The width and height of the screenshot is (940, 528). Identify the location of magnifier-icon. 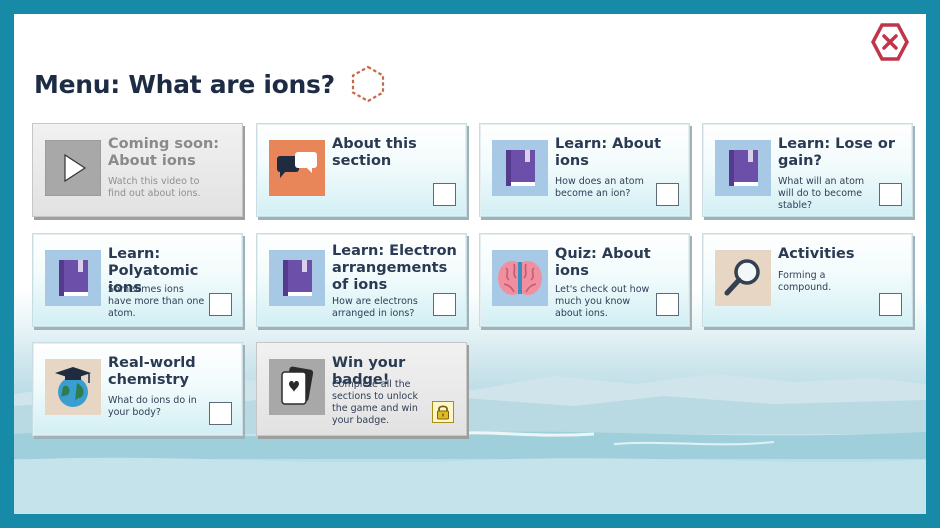
(743, 278).